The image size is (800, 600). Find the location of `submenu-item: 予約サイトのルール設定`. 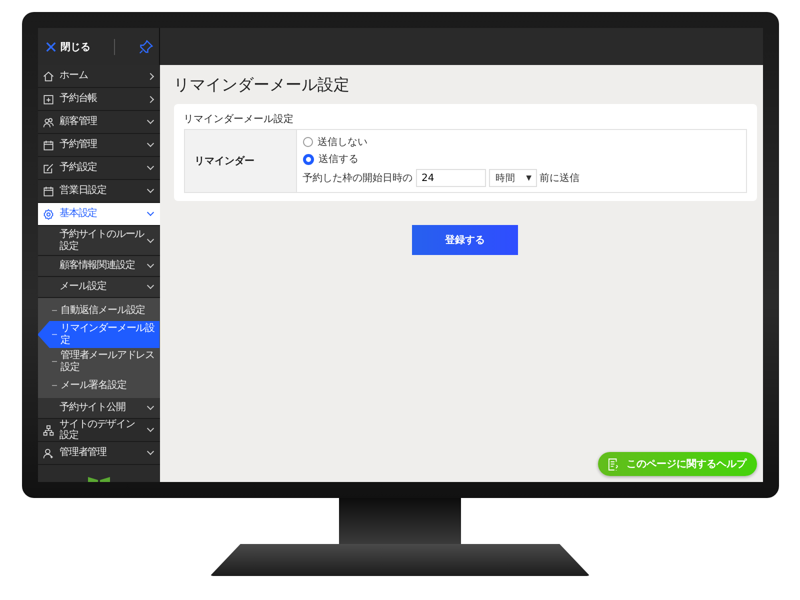

submenu-item: 予約サイトのルール設定 is located at coordinates (99, 241).